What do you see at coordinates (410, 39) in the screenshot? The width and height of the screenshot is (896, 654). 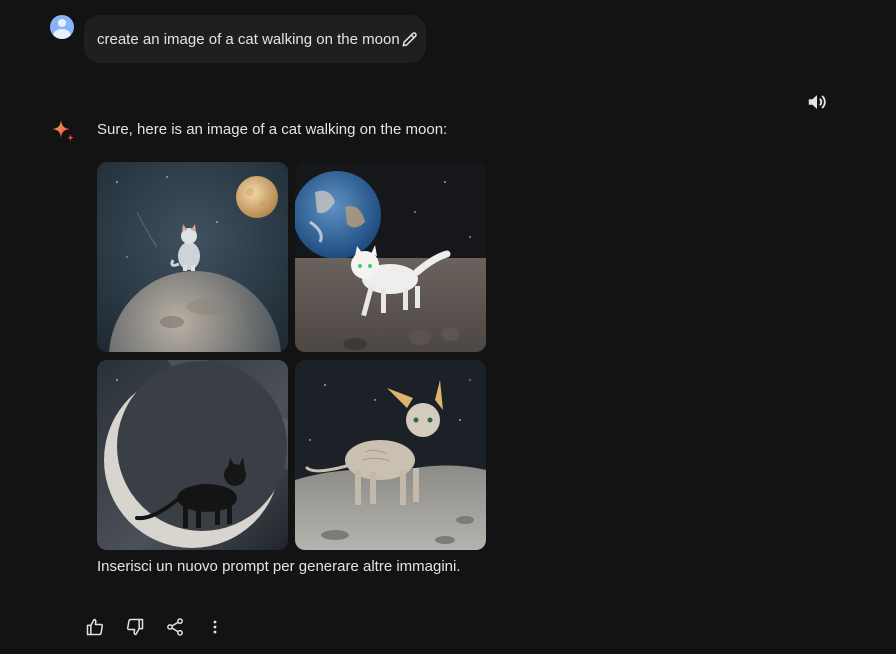 I see `pencil-icon` at bounding box center [410, 39].